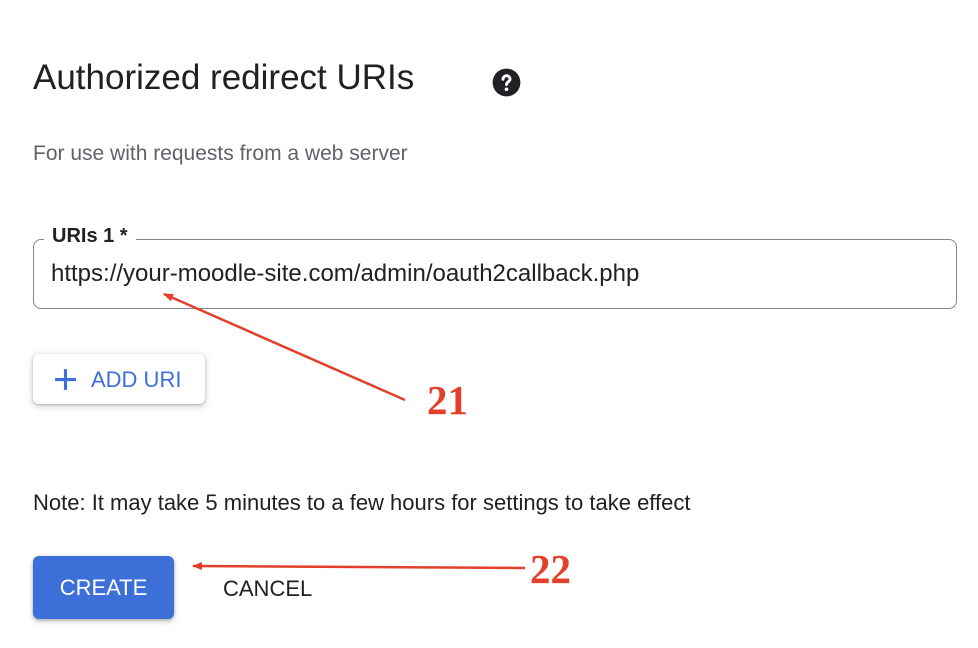 The image size is (978, 648). I want to click on page-title: Authorized redirect URIs, so click(224, 77).